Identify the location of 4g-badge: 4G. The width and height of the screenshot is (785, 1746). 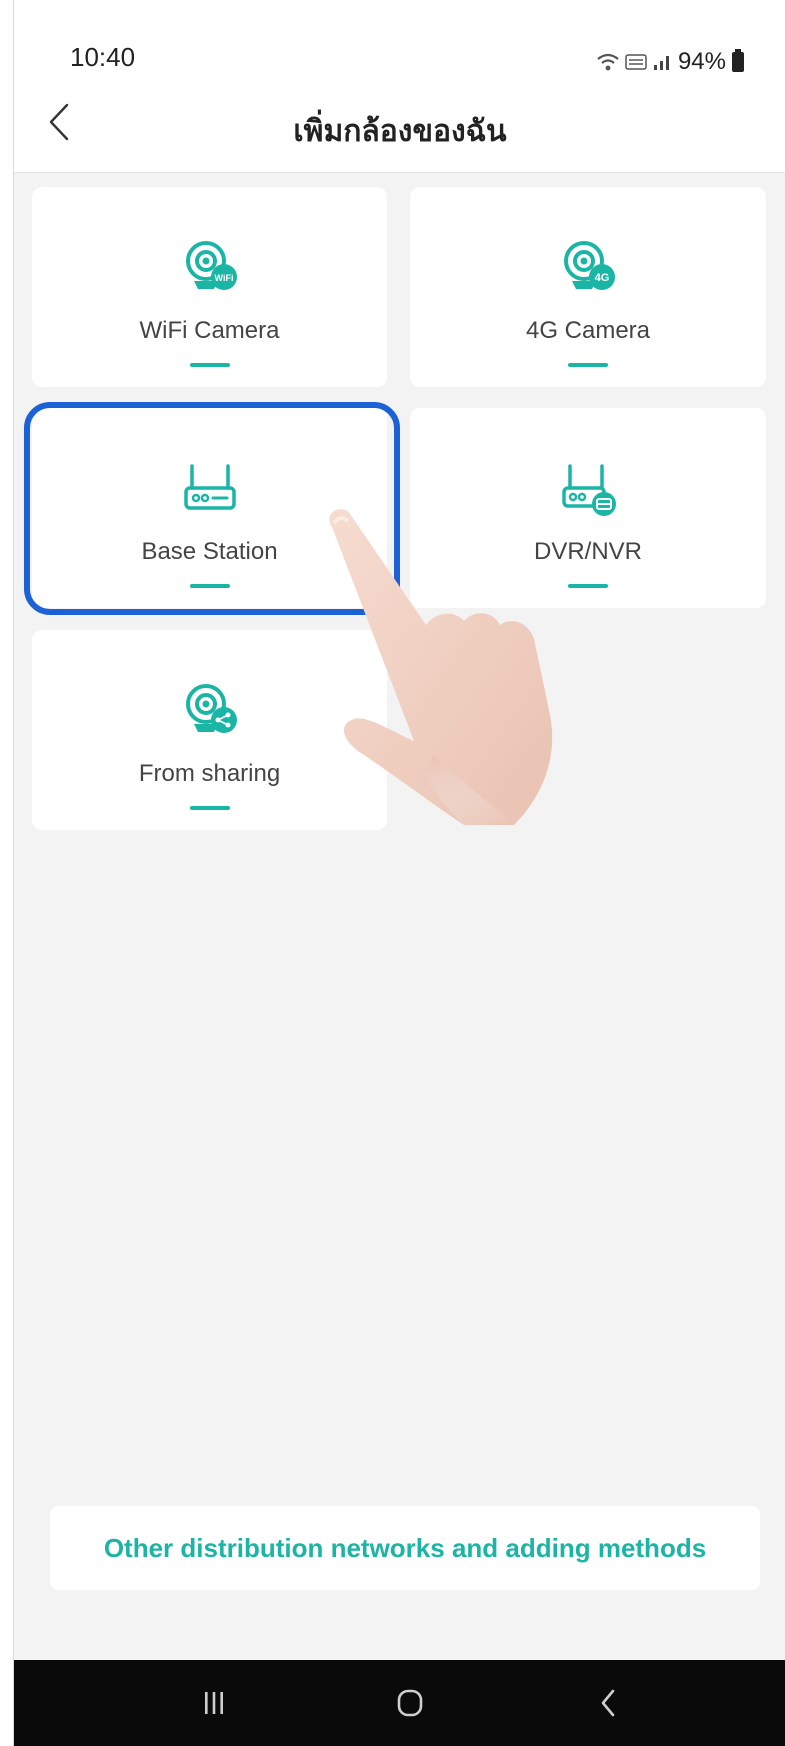
(602, 278).